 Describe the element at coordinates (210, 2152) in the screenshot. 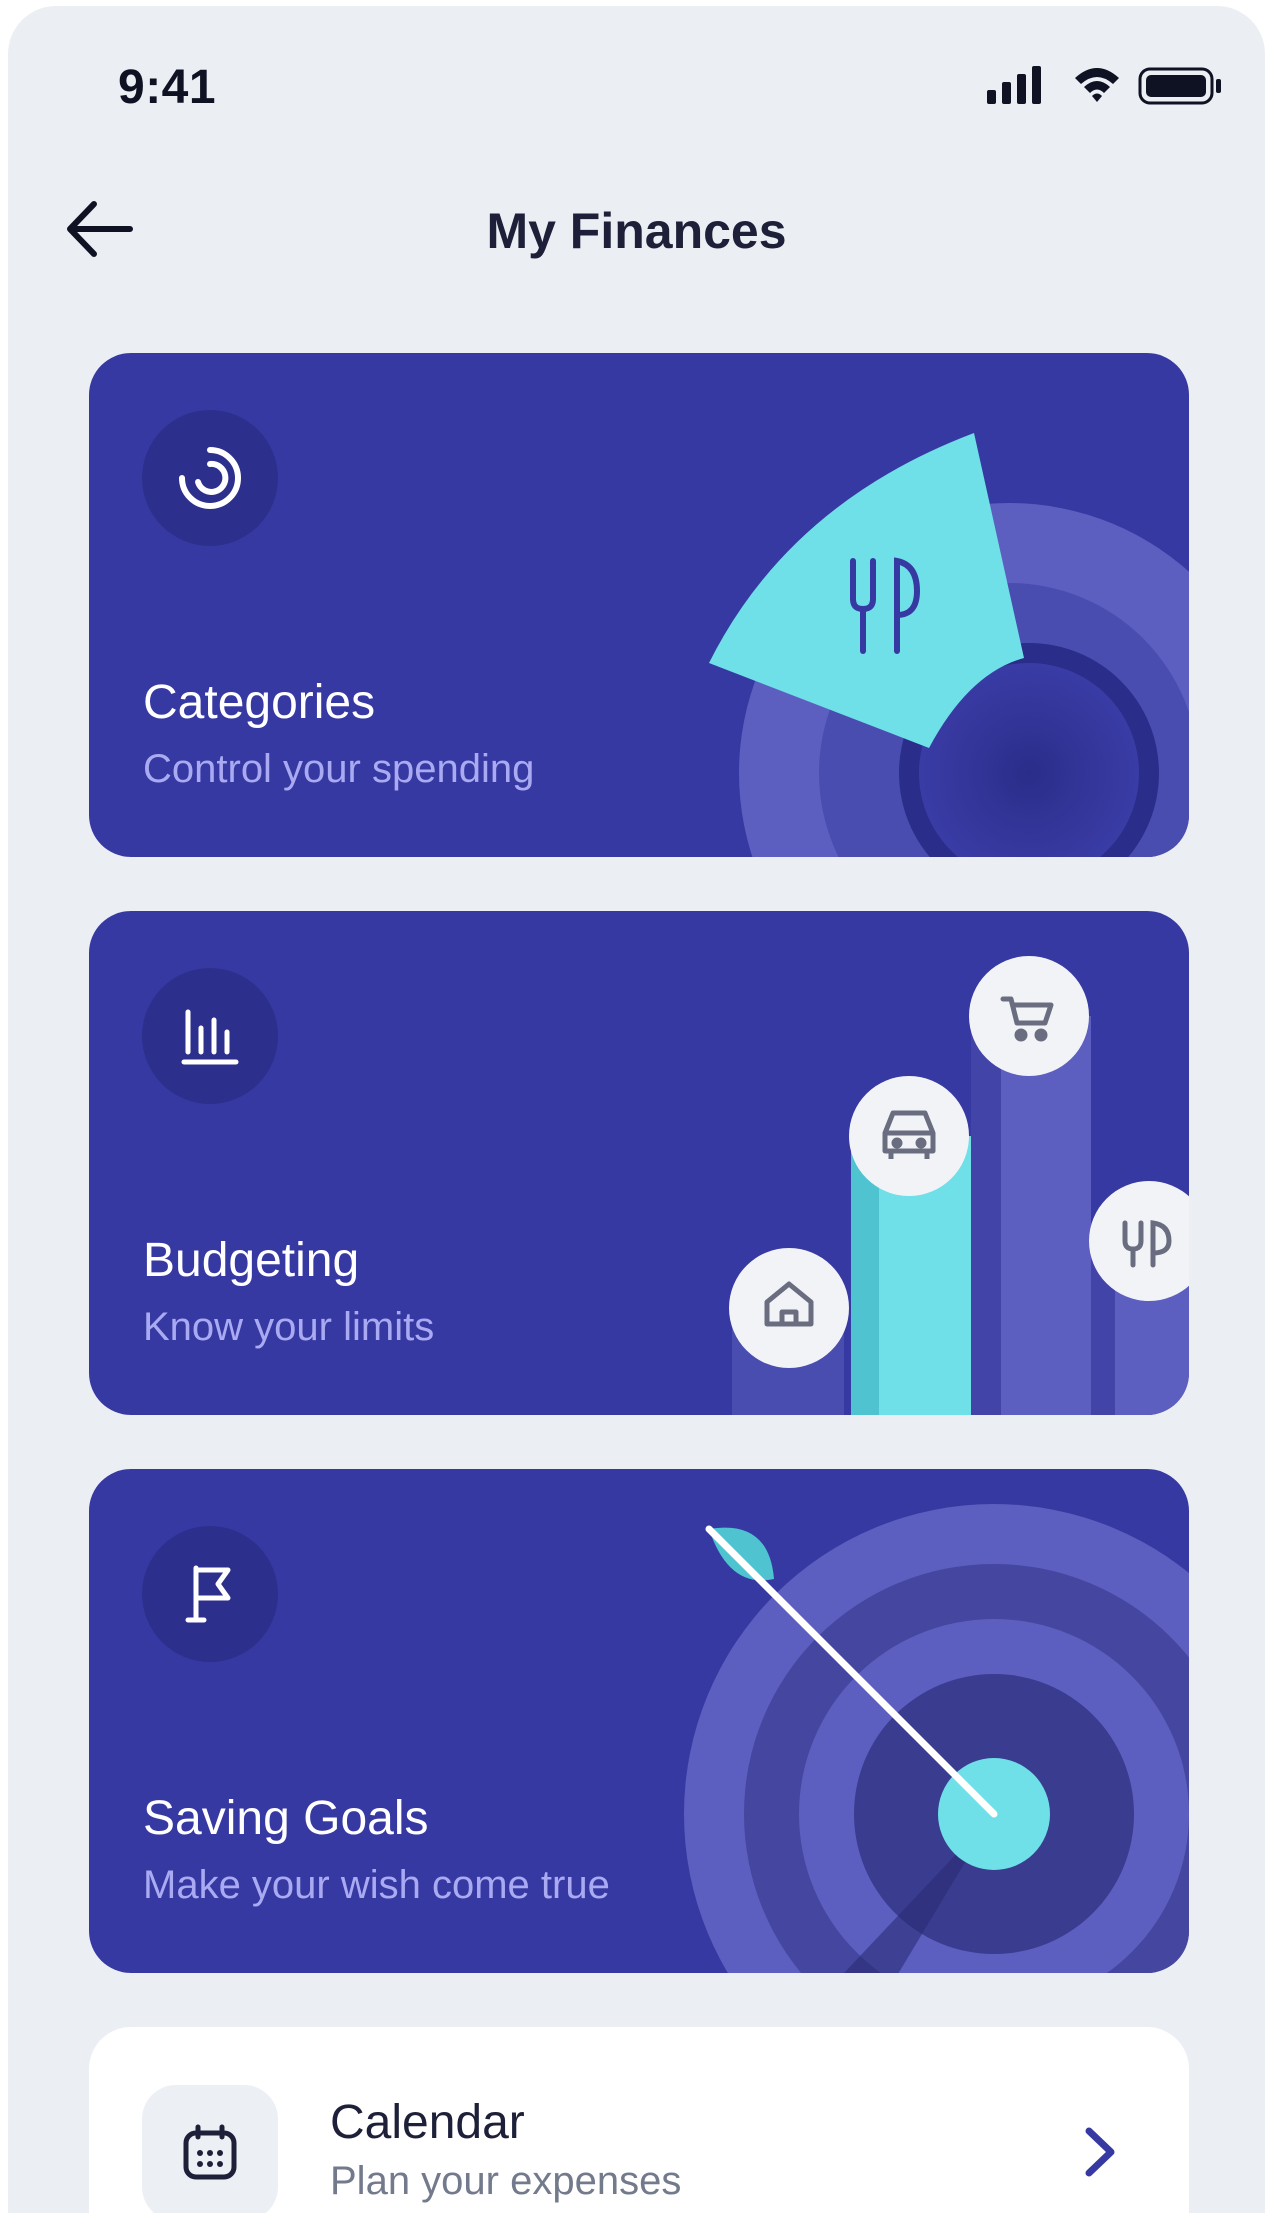

I see `calendar-icon` at that location.